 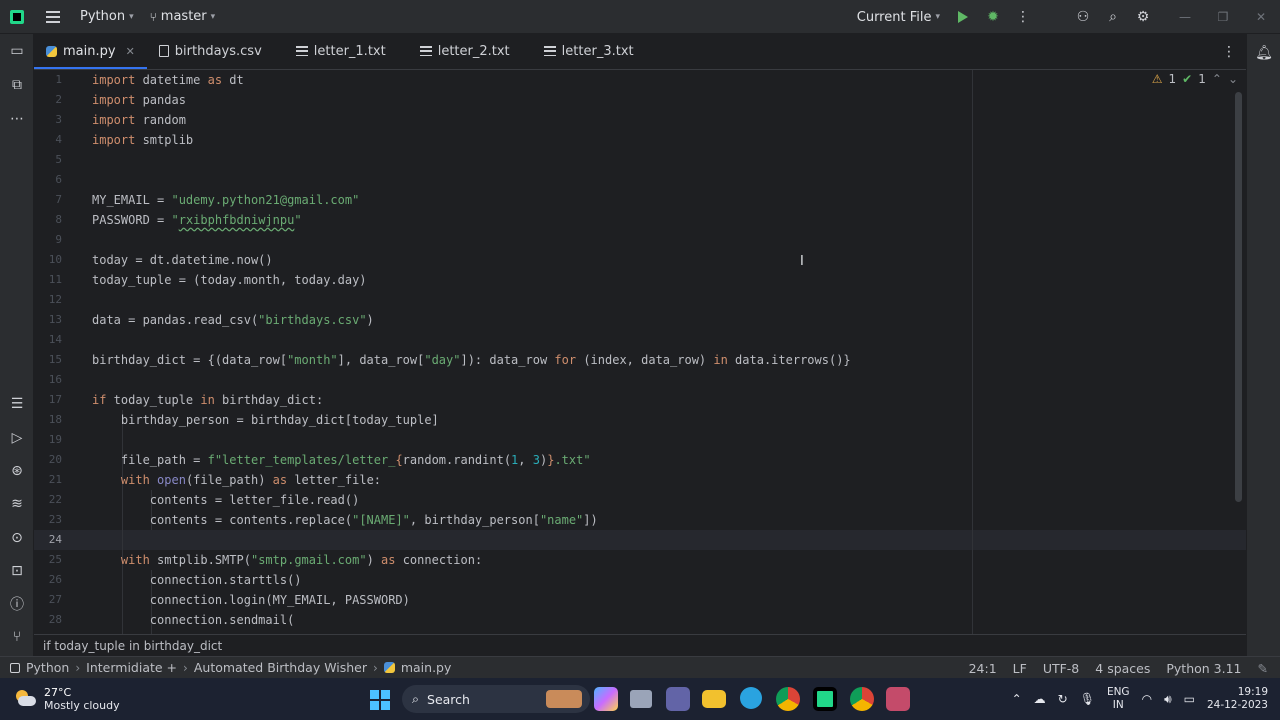 What do you see at coordinates (1263, 668) in the screenshot?
I see `lock-icon: ✎` at bounding box center [1263, 668].